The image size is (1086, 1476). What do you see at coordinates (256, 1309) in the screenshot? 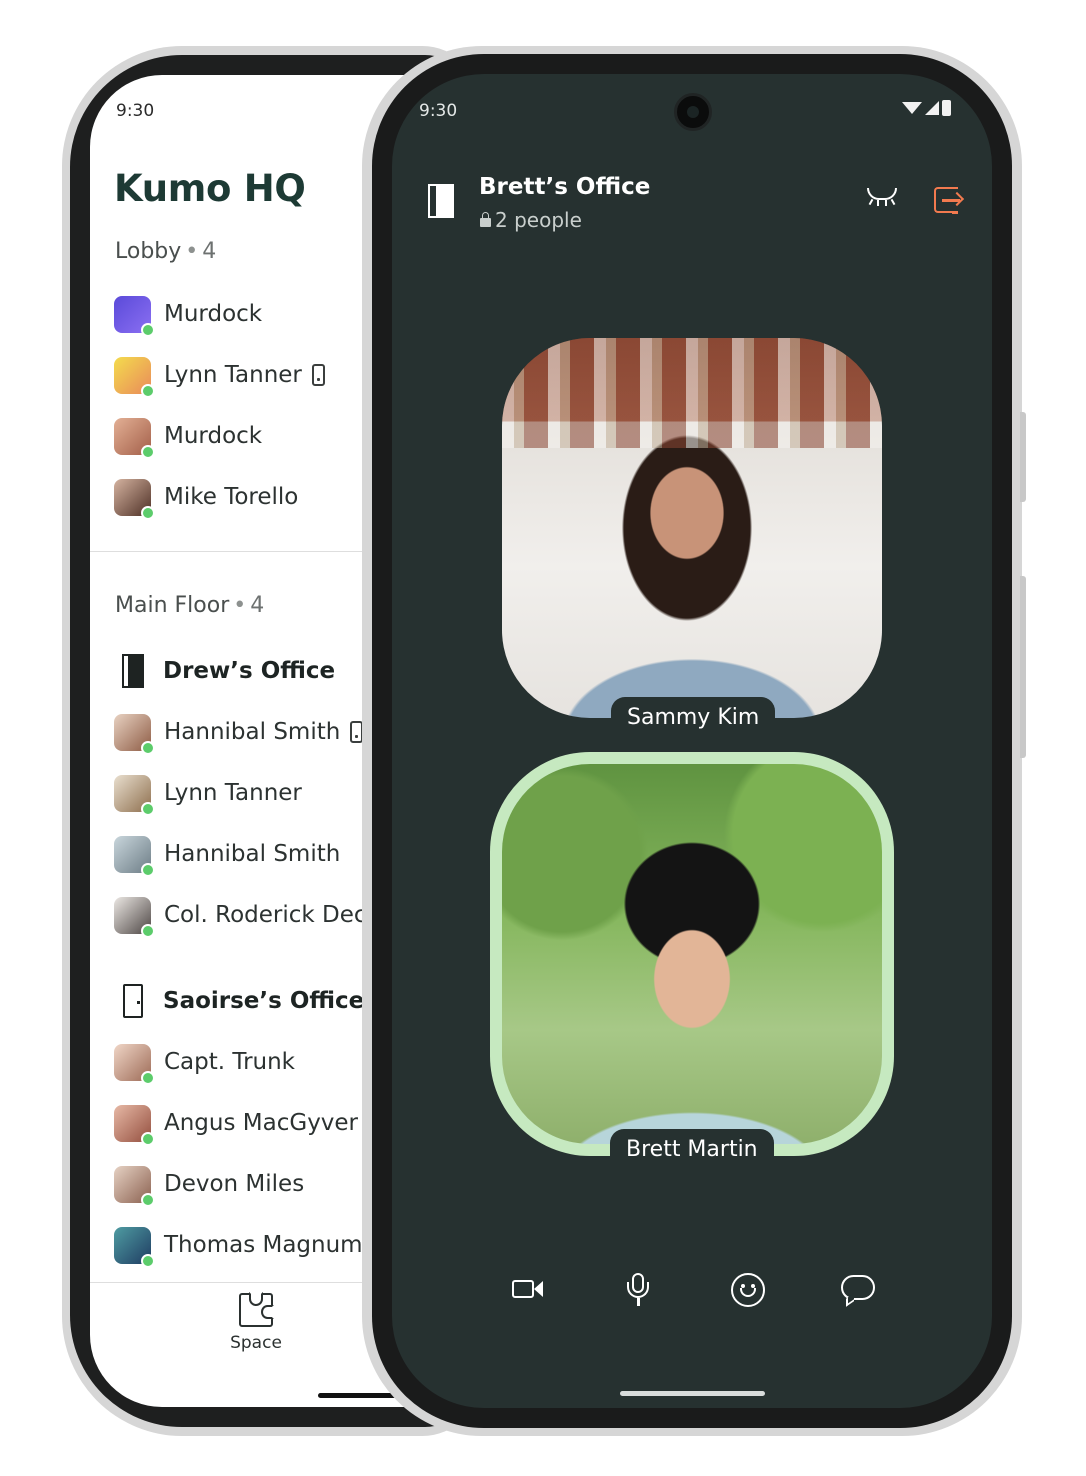
I see `puzzle-space-icon` at bounding box center [256, 1309].